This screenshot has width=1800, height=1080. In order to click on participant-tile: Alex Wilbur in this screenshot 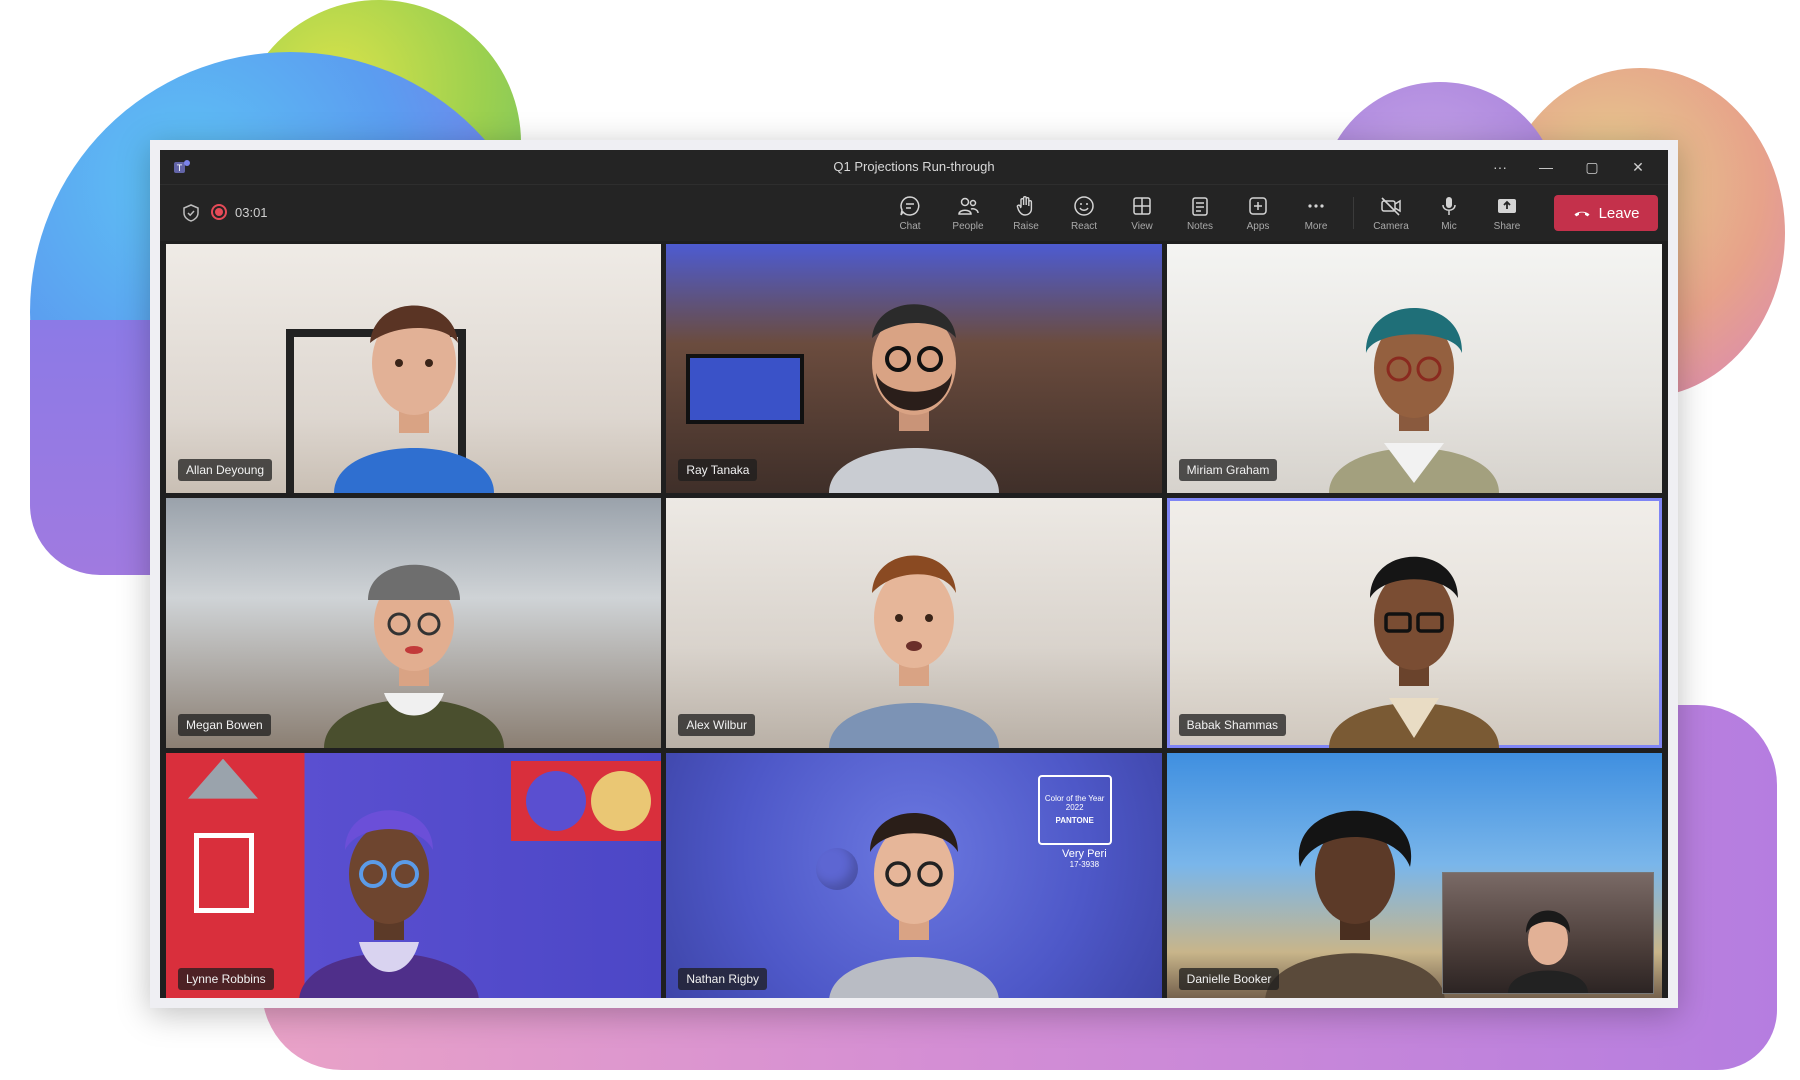, I will do `click(914, 623)`.